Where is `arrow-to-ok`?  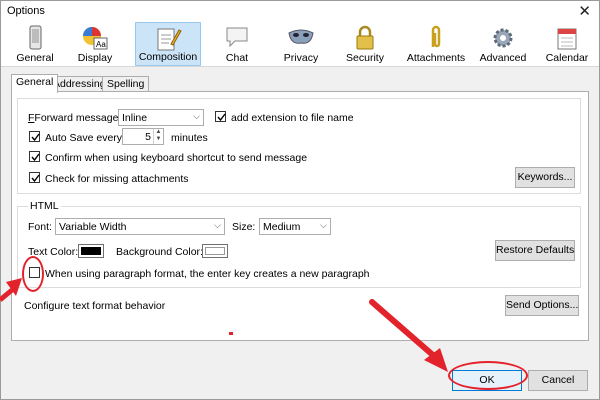 arrow-to-ok is located at coordinates (408, 335).